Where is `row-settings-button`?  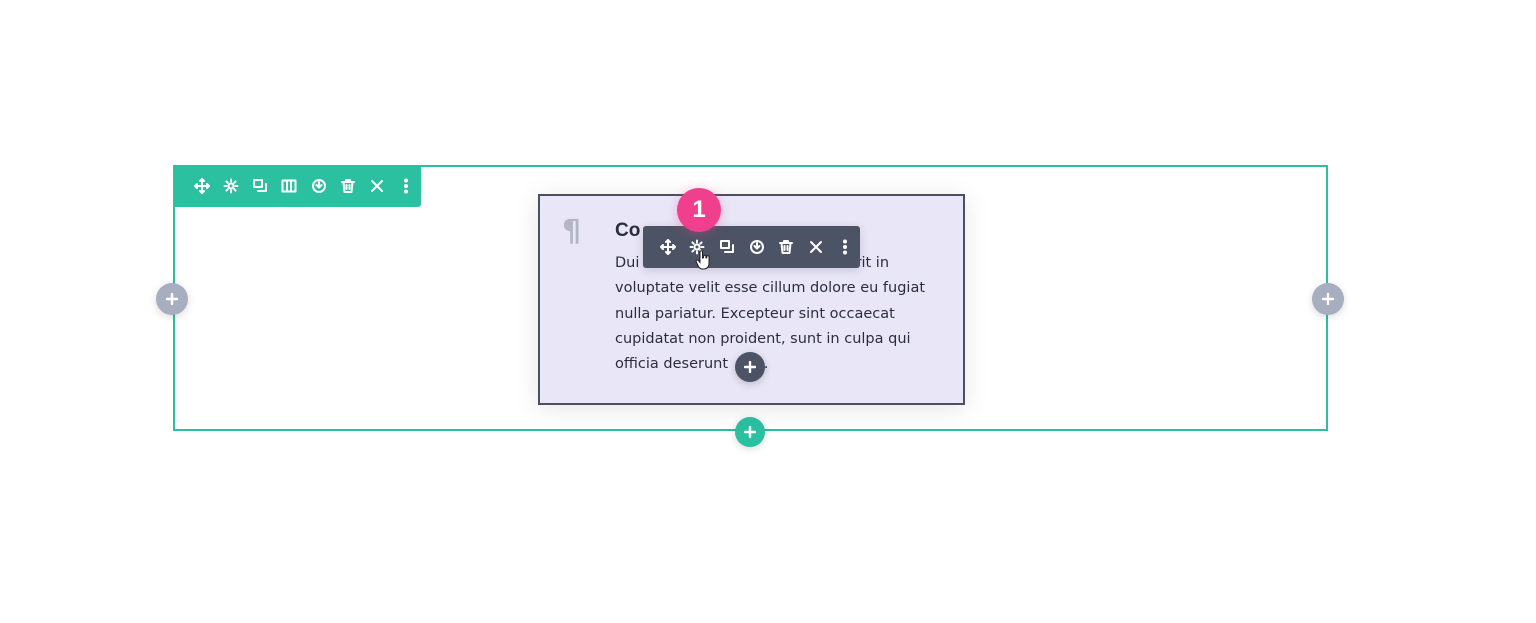
row-settings-button is located at coordinates (230, 186).